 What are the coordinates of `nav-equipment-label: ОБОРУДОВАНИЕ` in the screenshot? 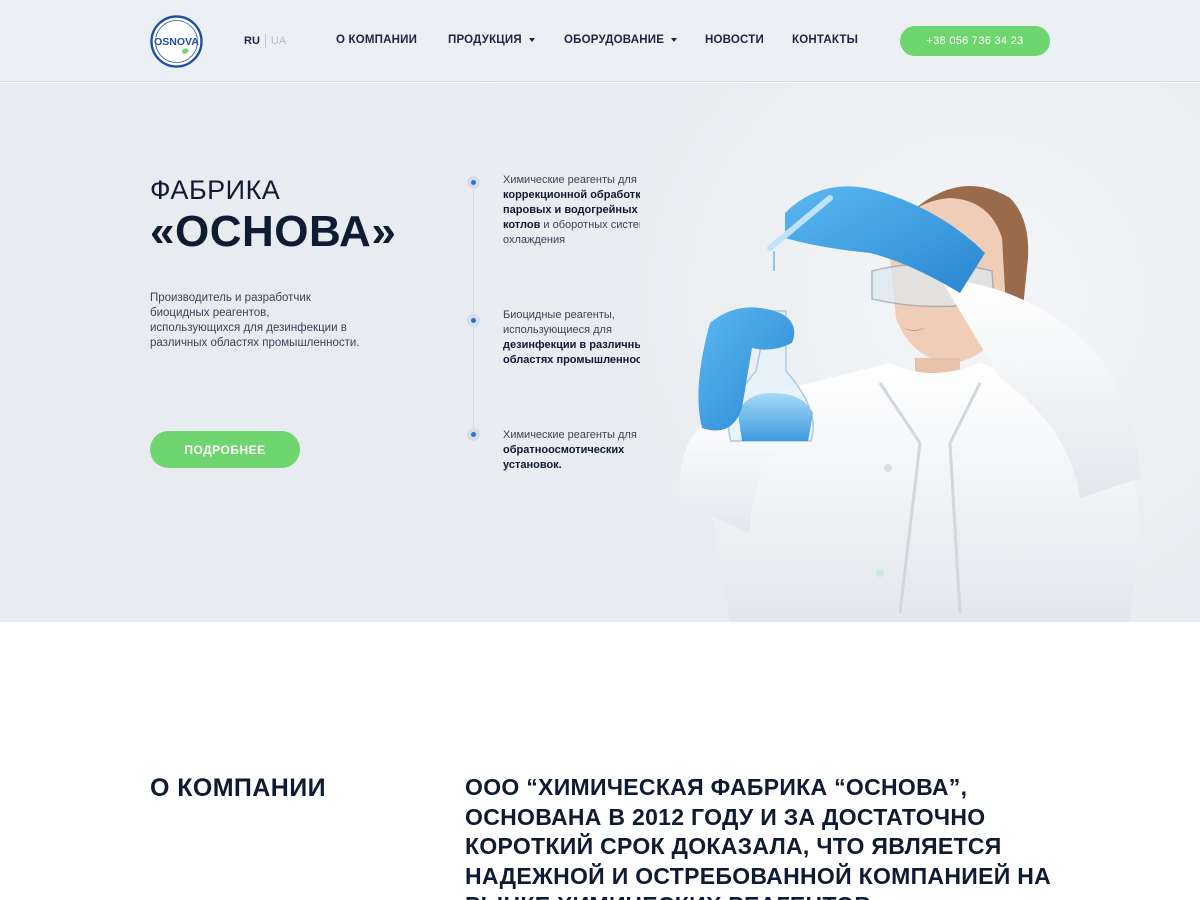 It's located at (614, 40).